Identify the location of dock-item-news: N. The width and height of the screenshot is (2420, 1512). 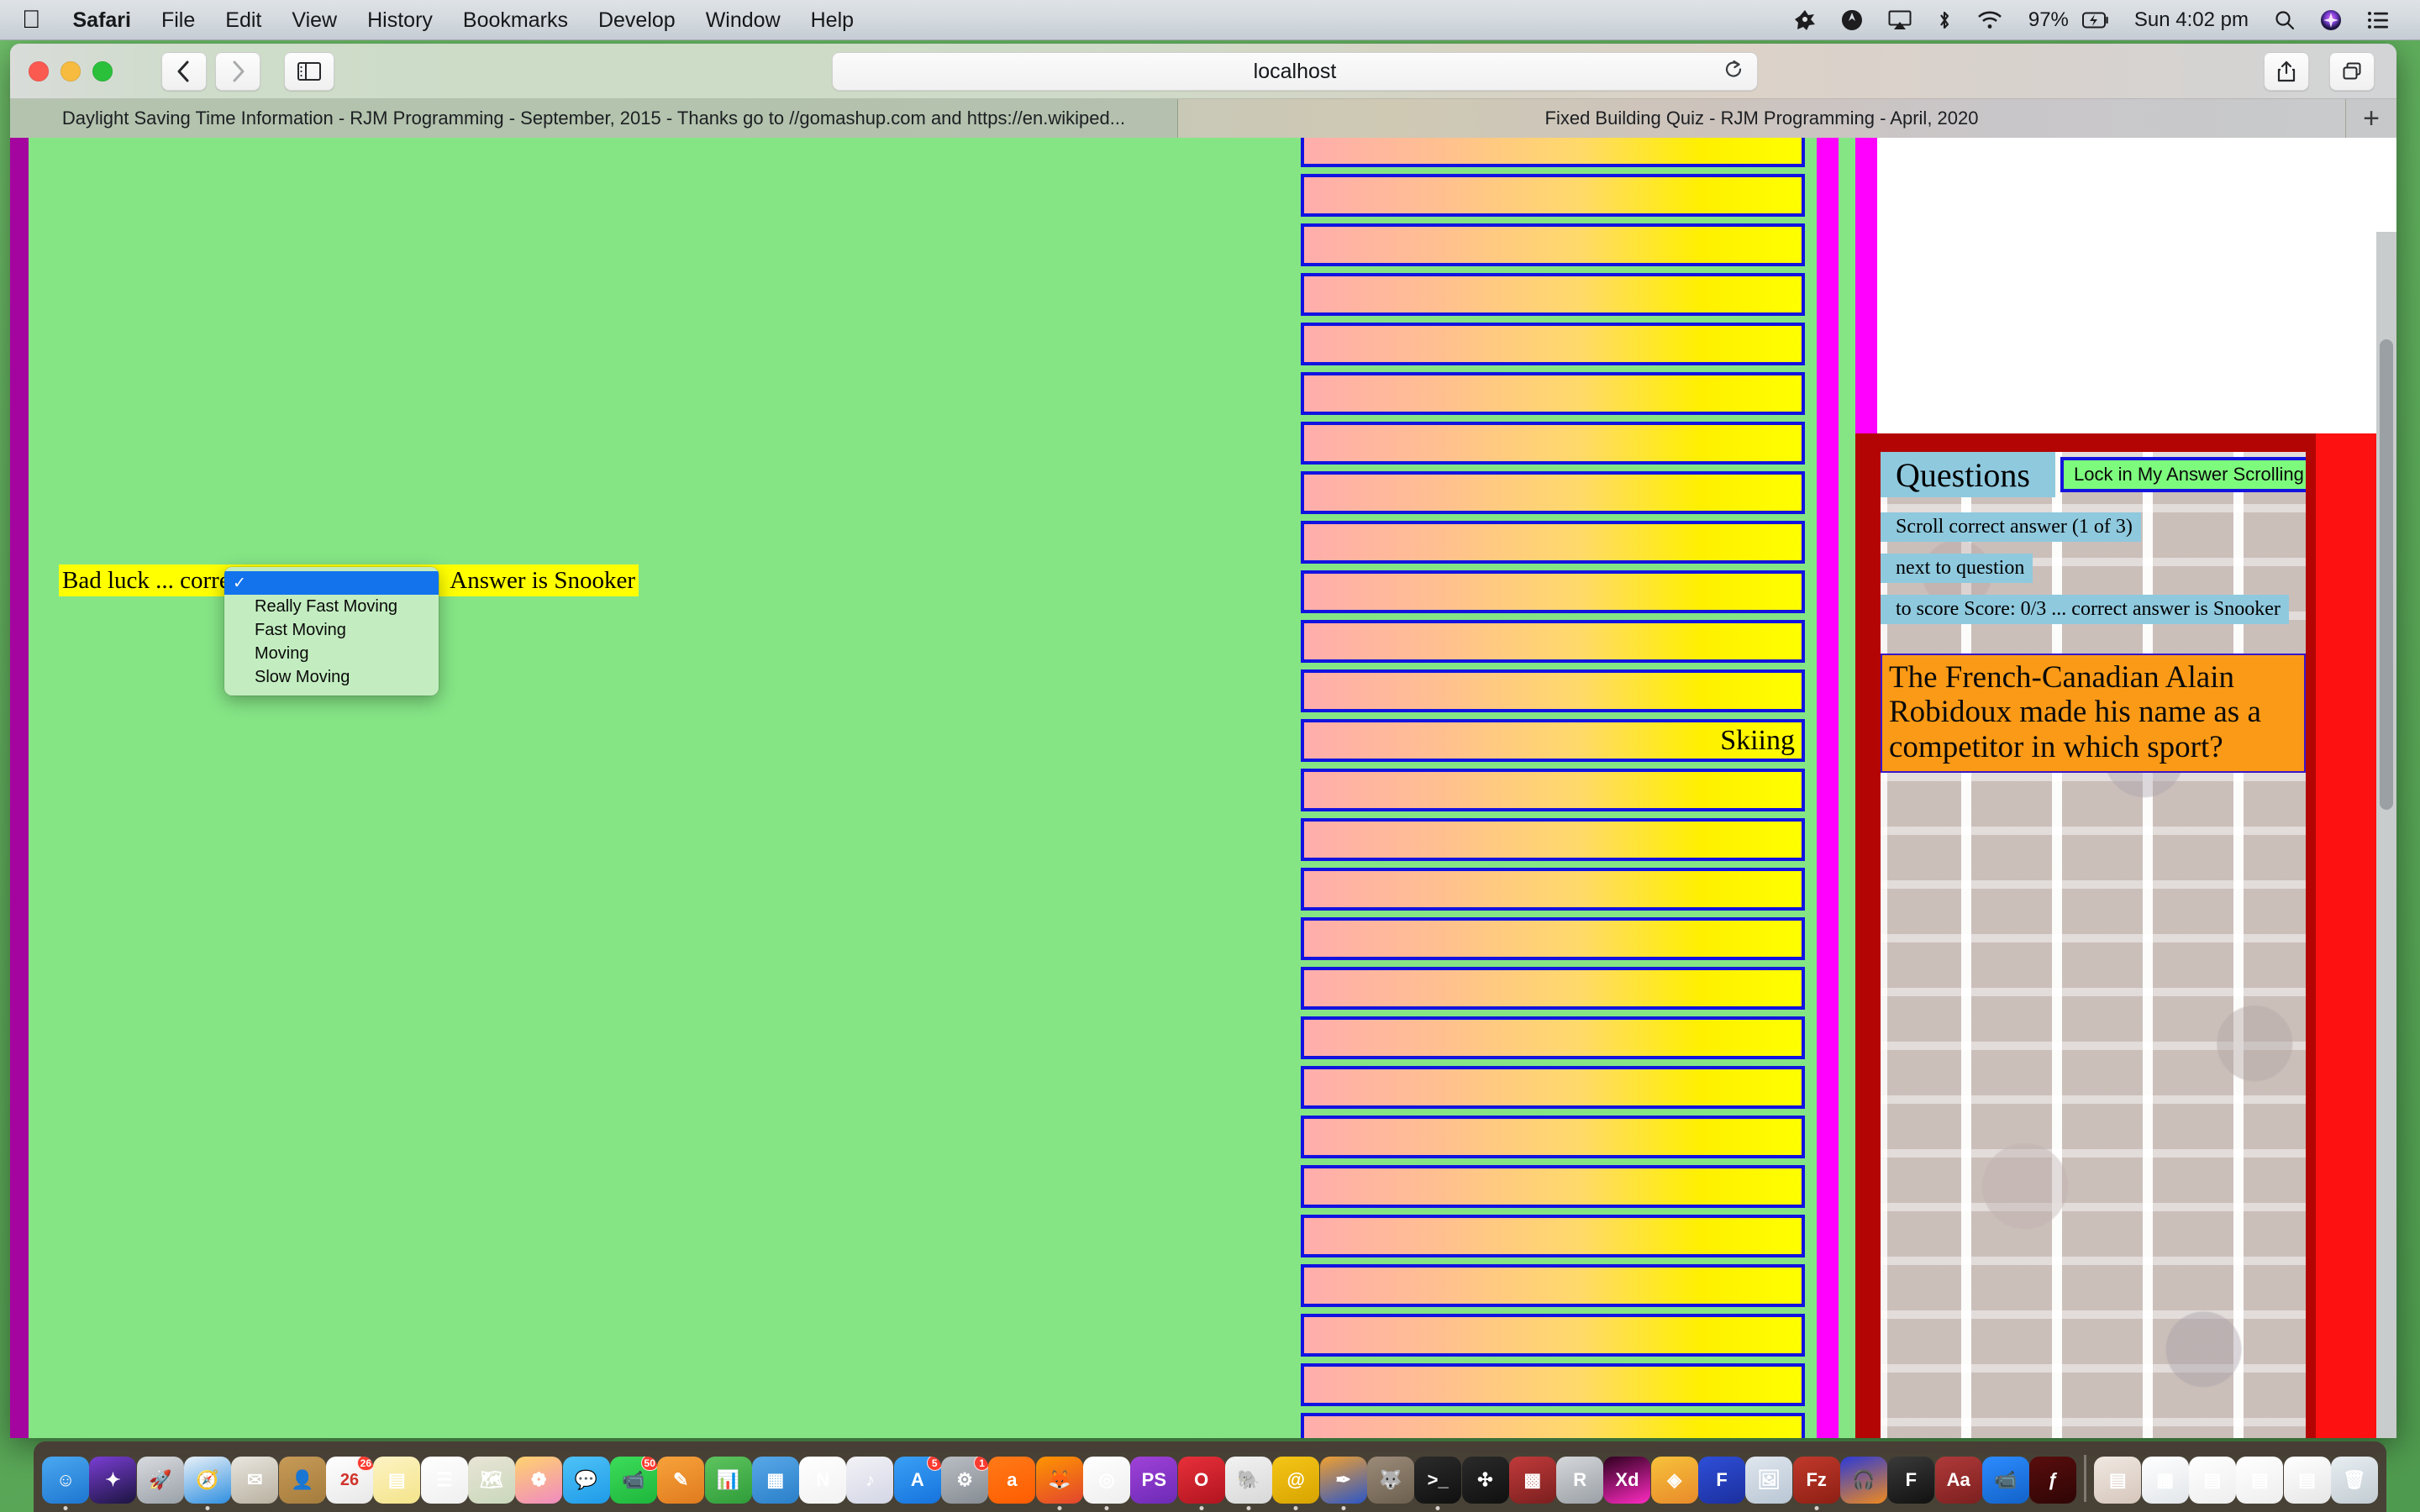
(823, 1482).